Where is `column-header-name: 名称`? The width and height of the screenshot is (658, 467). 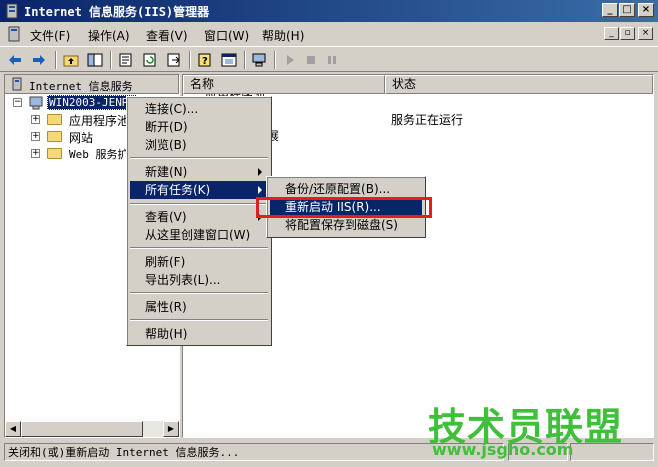 column-header-name: 名称 is located at coordinates (284, 84).